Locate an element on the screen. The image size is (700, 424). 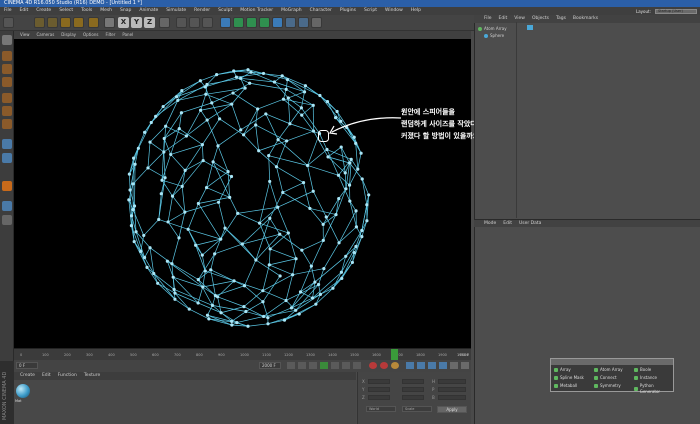
play-button is located at coordinates (324, 365).